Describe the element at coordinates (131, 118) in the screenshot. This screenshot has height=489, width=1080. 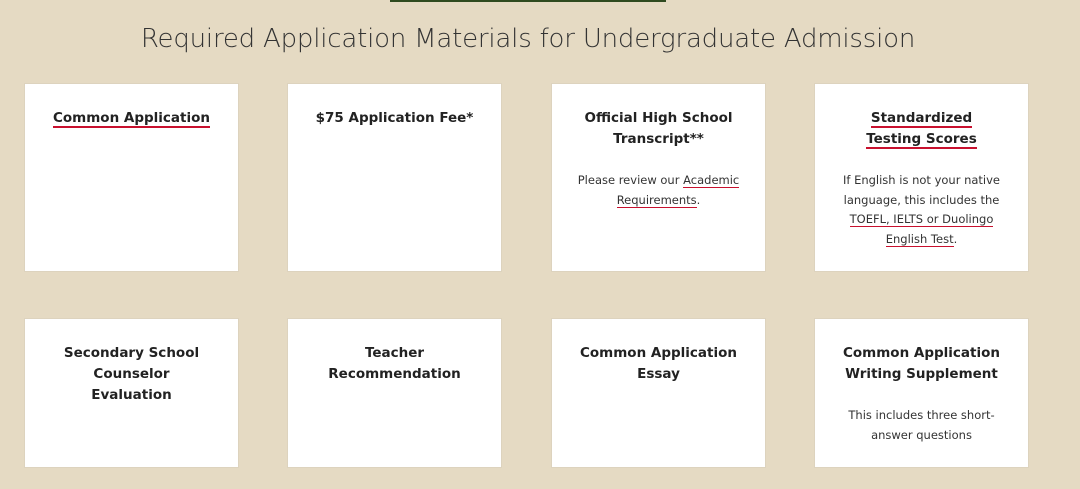
I see `common-application-link: Common Application` at that location.